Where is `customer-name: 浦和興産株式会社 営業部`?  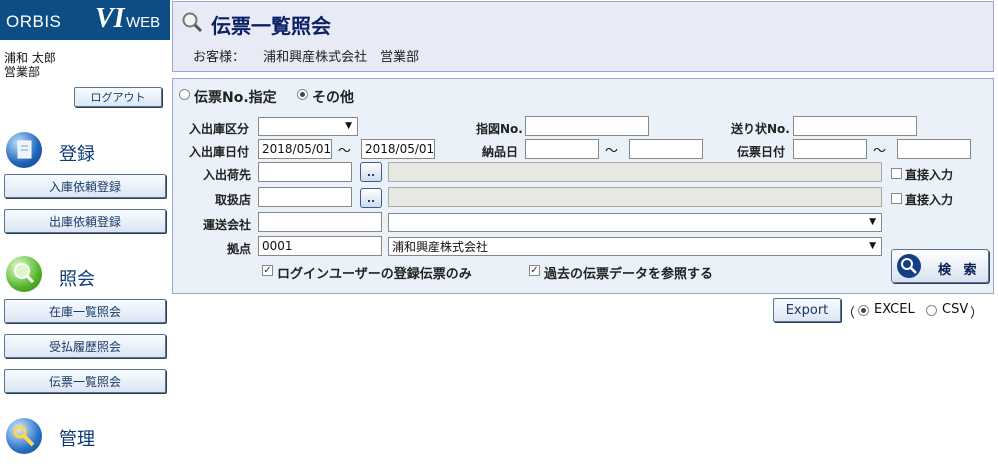 customer-name: 浦和興産株式会社 営業部 is located at coordinates (341, 57).